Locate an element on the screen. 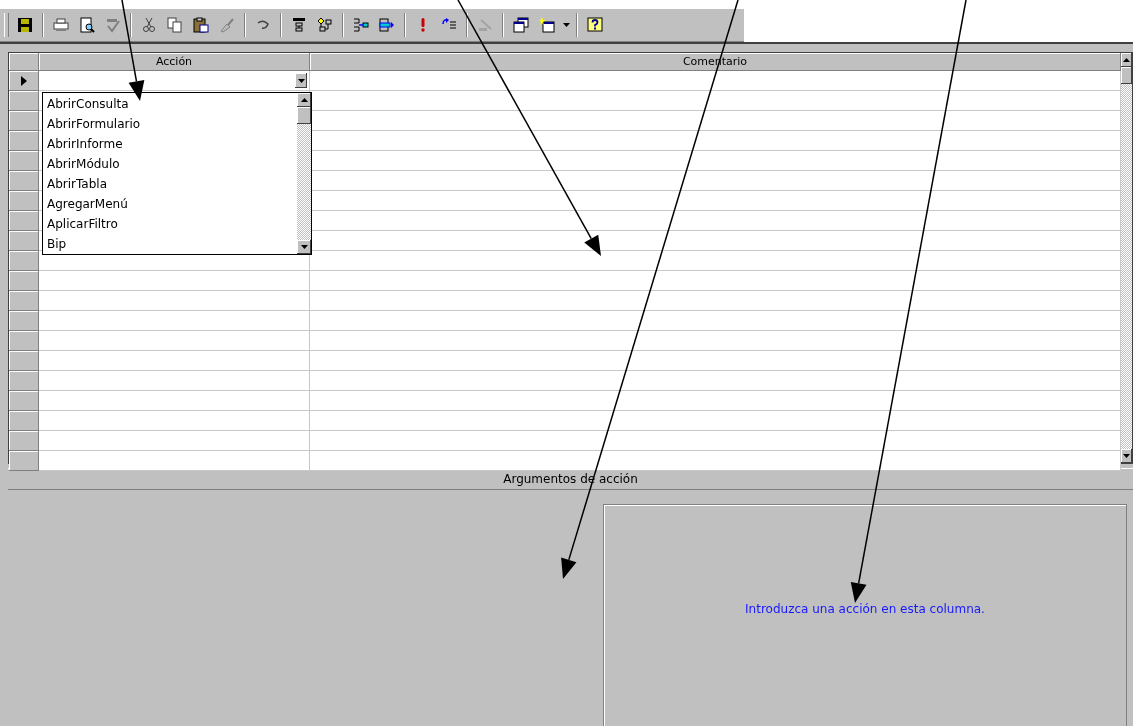 This screenshot has height=726, width=1133. list-item: AbrirFormulario is located at coordinates (170, 124).